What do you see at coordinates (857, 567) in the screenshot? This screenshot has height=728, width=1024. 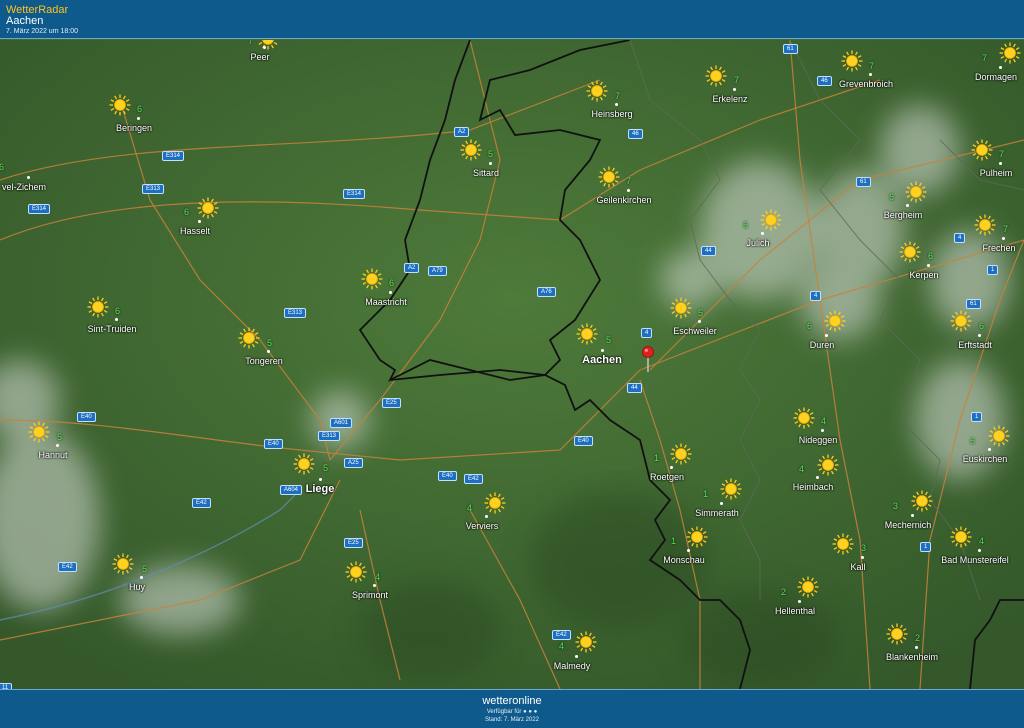 I see `city-label: Kall` at bounding box center [857, 567].